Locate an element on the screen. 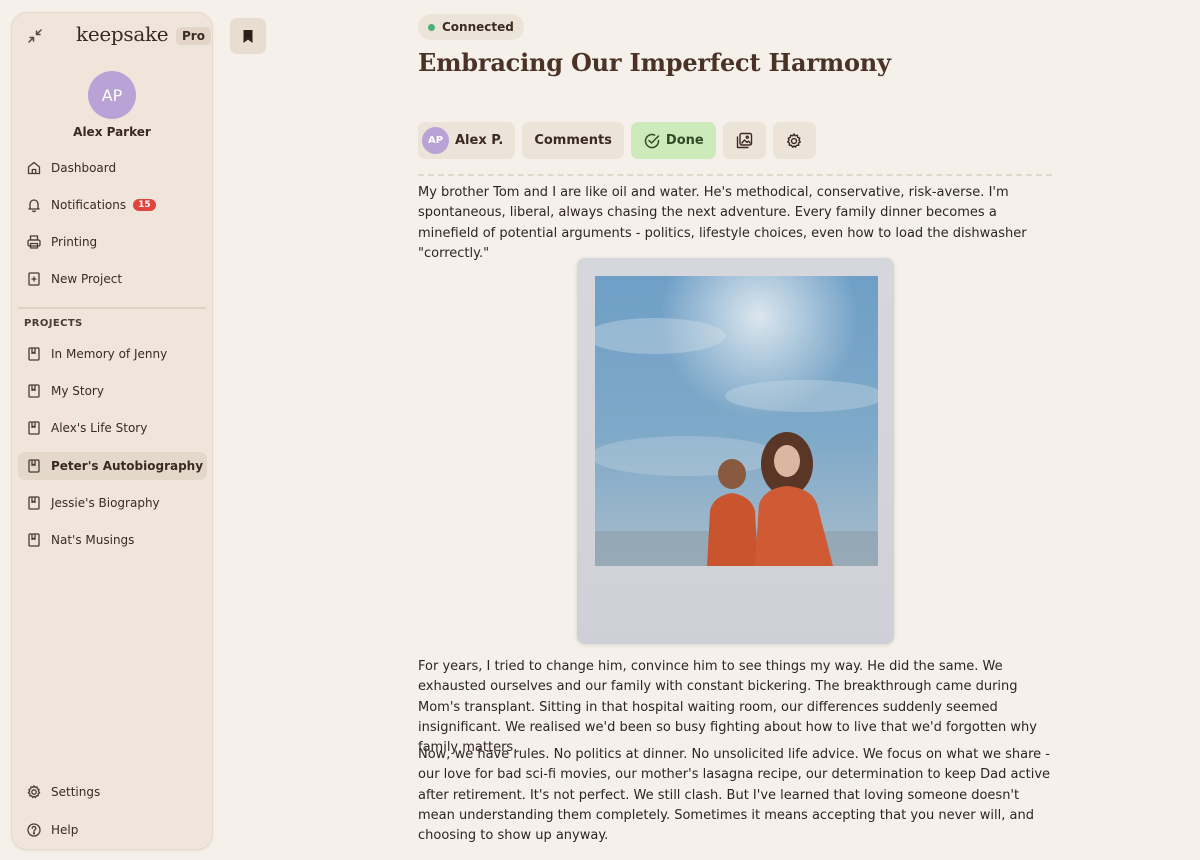 Image resolution: width=1200 pixels, height=860 pixels. done-button: Done is located at coordinates (673, 140).